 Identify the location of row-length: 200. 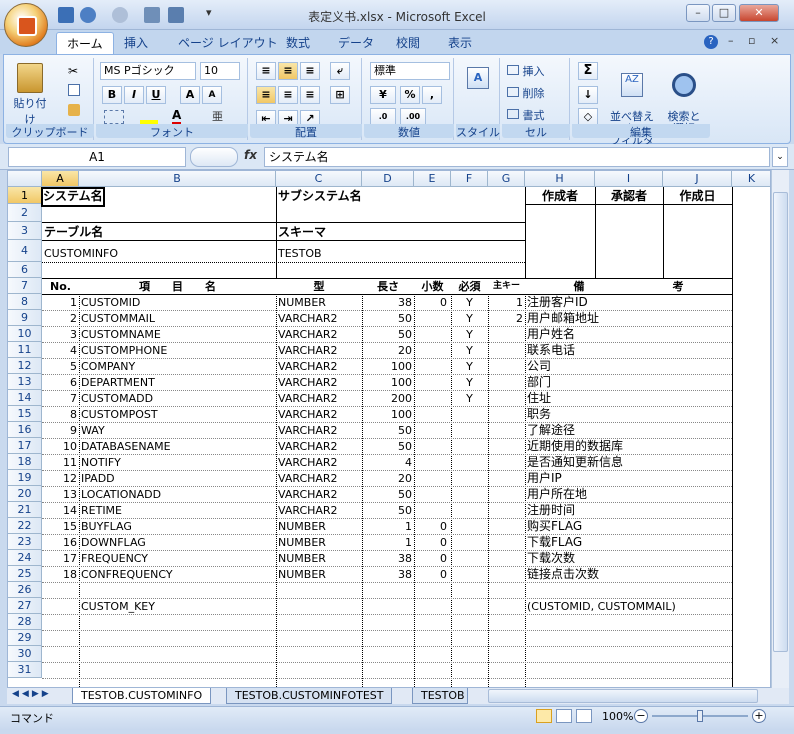
(387, 399).